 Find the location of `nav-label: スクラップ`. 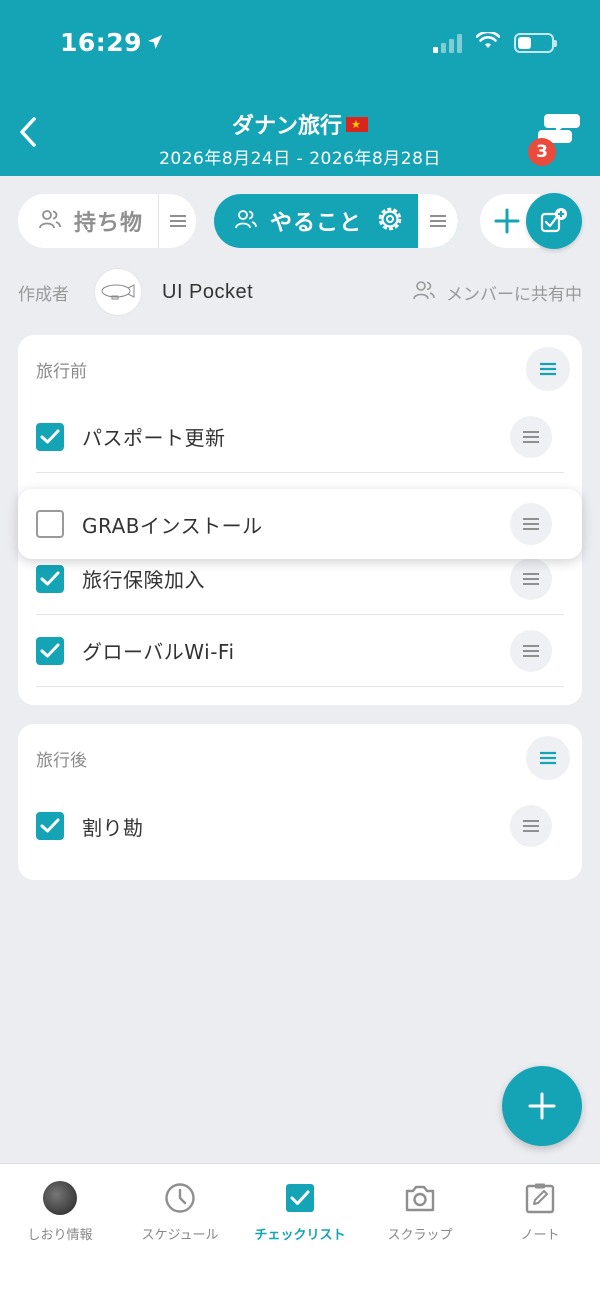

nav-label: スクラップ is located at coordinates (420, 1235).